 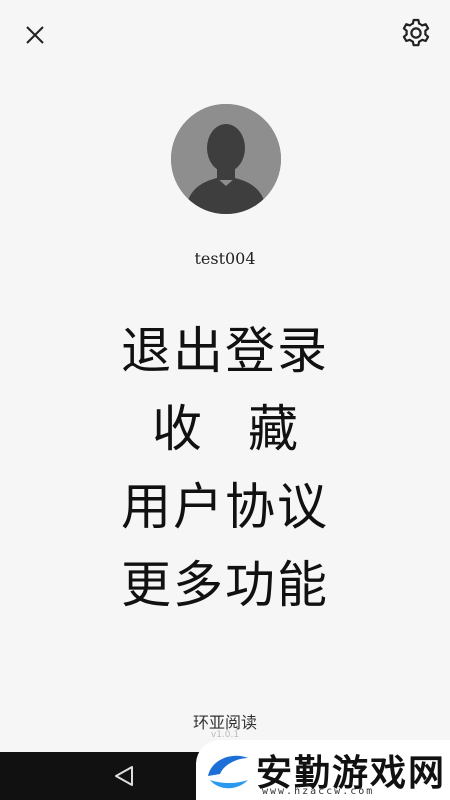 What do you see at coordinates (225, 507) in the screenshot?
I see `user-agreement-menu-item: 用户协议` at bounding box center [225, 507].